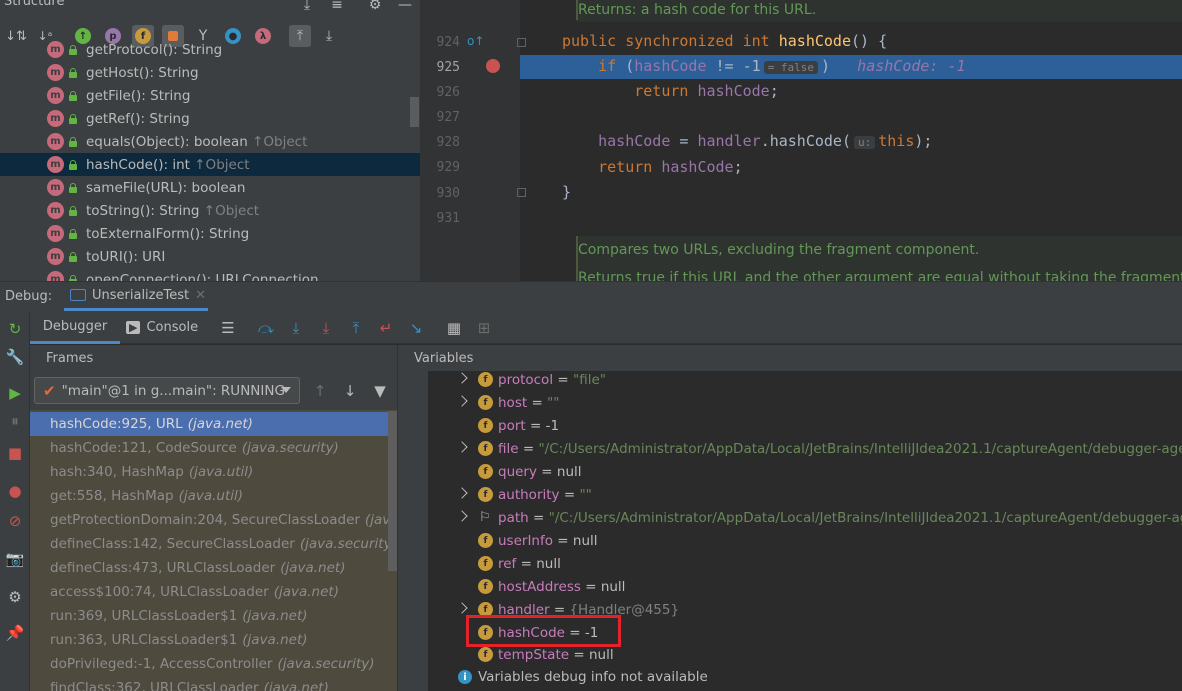 Image resolution: width=1182 pixels, height=691 pixels. What do you see at coordinates (791, 67) in the screenshot?
I see `inlay-hint: = false` at bounding box center [791, 67].